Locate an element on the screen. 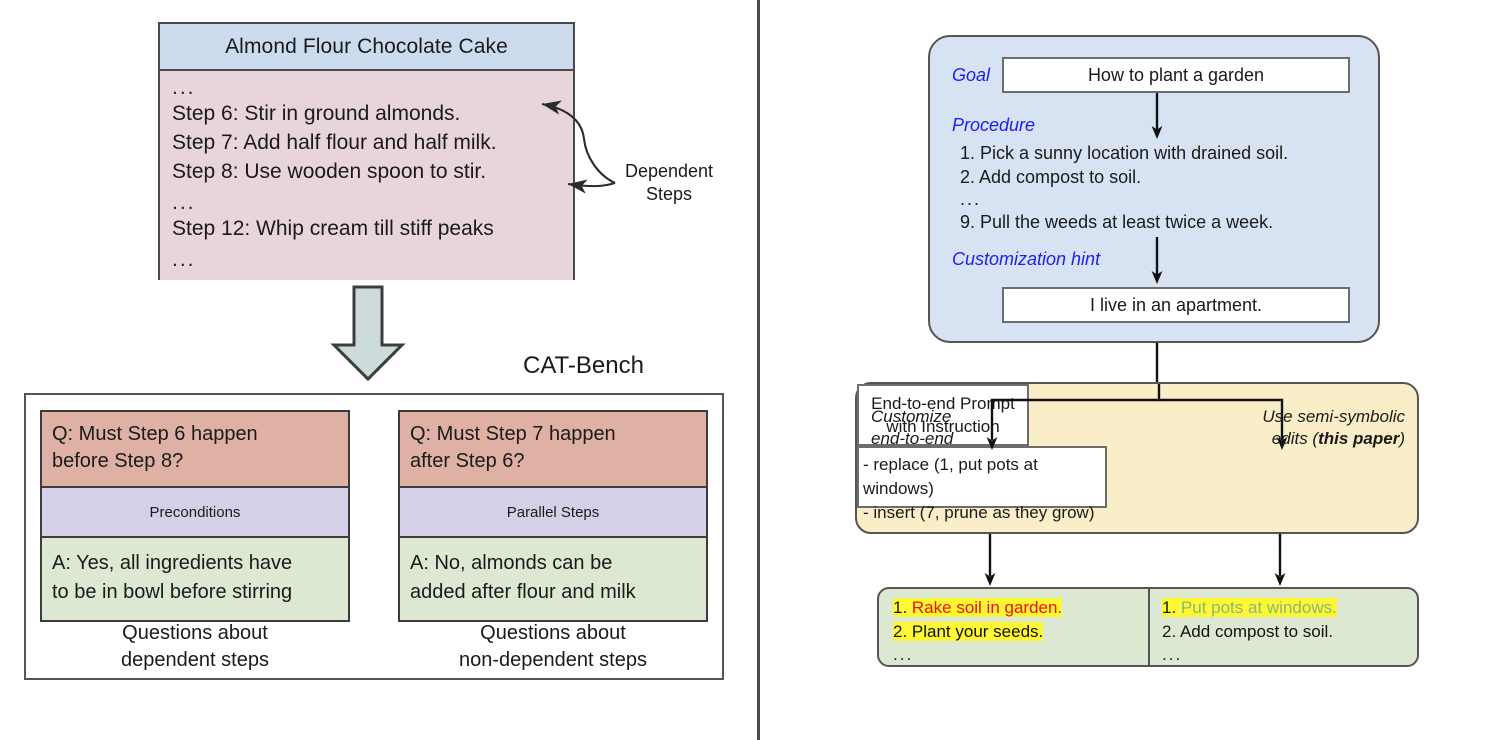  qa-caption-dependent: Questions about dependent steps is located at coordinates (195, 647).